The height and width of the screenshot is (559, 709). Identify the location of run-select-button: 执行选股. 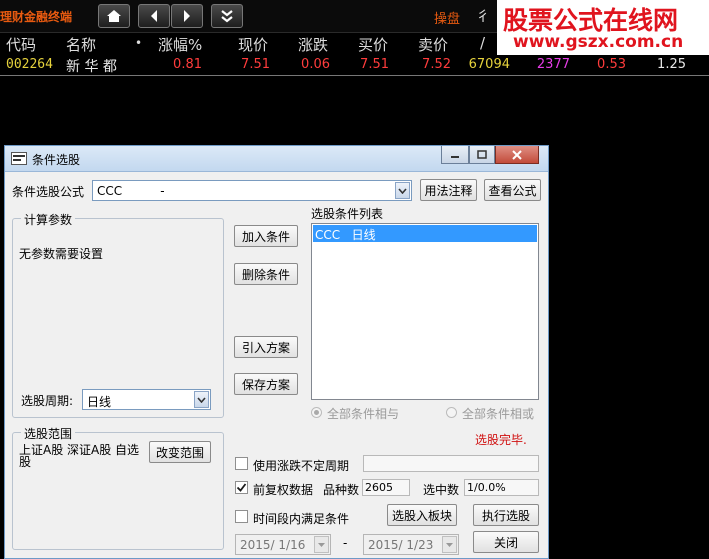
(506, 515).